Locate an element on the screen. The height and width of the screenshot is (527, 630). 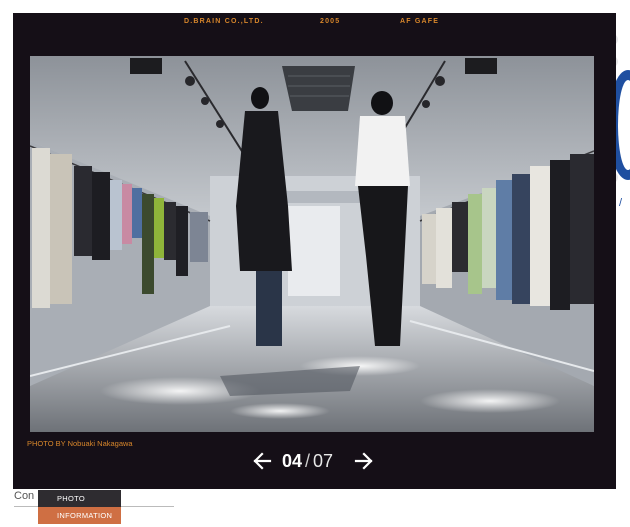
page-counter: 04/07 is located at coordinates (307, 461).